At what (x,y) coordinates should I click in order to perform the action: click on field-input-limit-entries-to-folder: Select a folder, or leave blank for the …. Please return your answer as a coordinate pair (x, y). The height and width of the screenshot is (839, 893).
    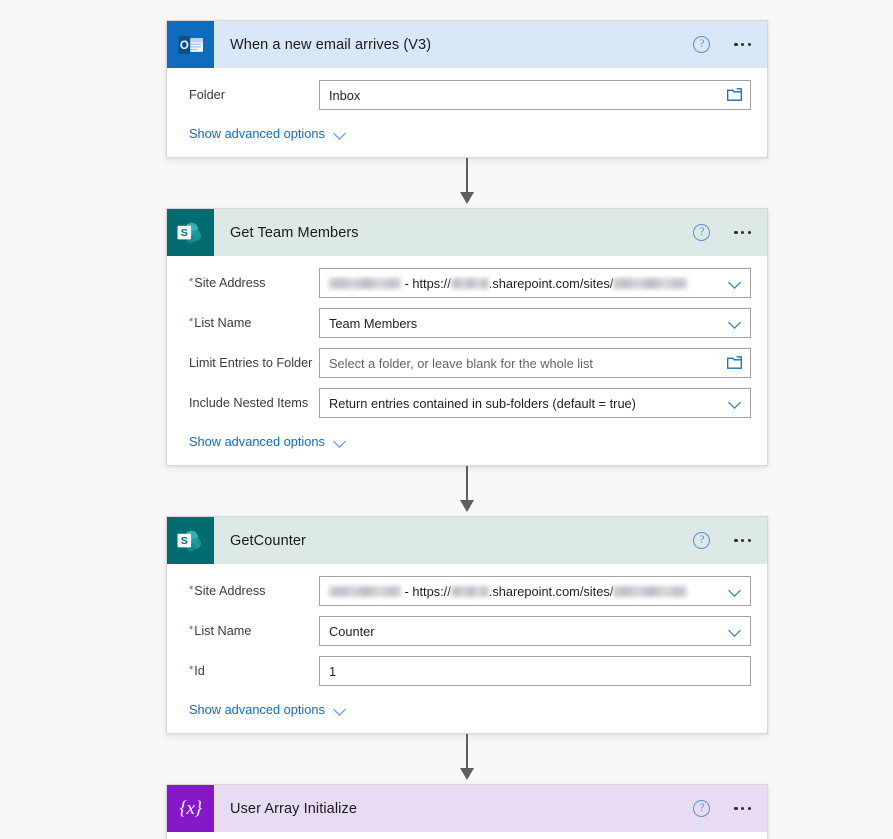
    Looking at the image, I should click on (535, 363).